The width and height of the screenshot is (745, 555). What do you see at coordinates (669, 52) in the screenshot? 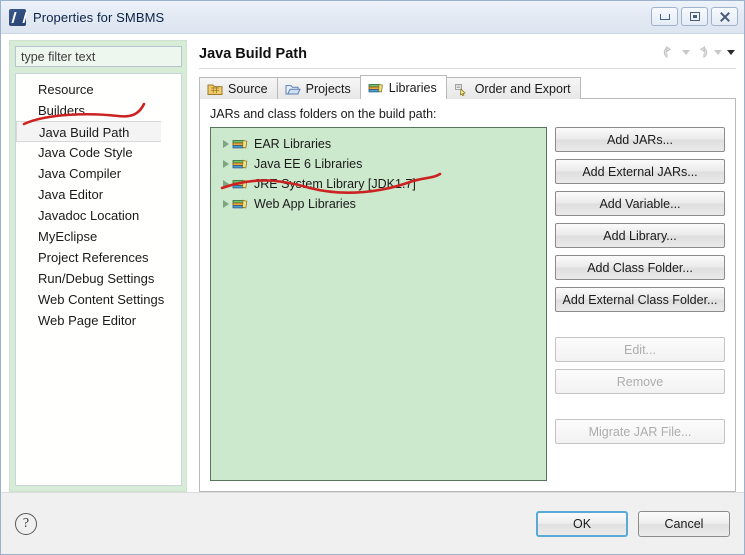
I see `back-arrow-icon` at bounding box center [669, 52].